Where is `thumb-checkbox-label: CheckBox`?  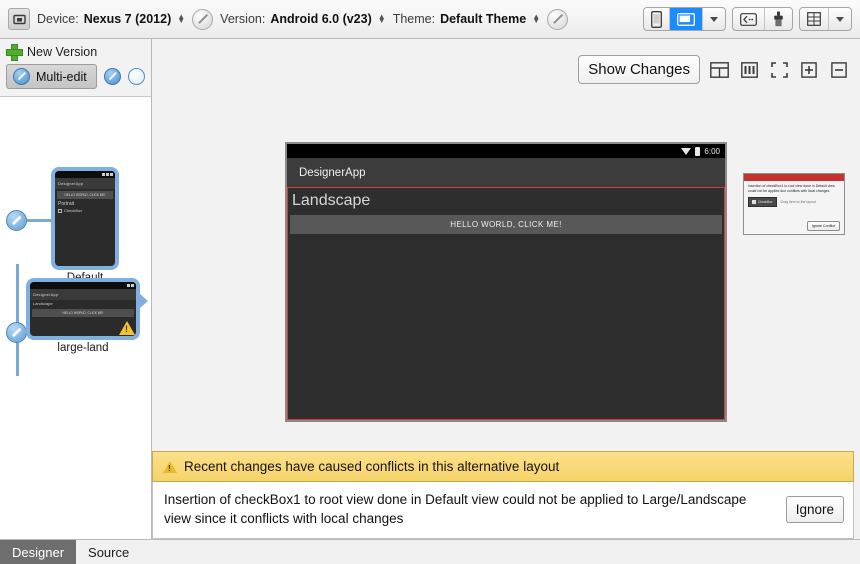
thumb-checkbox-label: CheckBox is located at coordinates (73, 210).